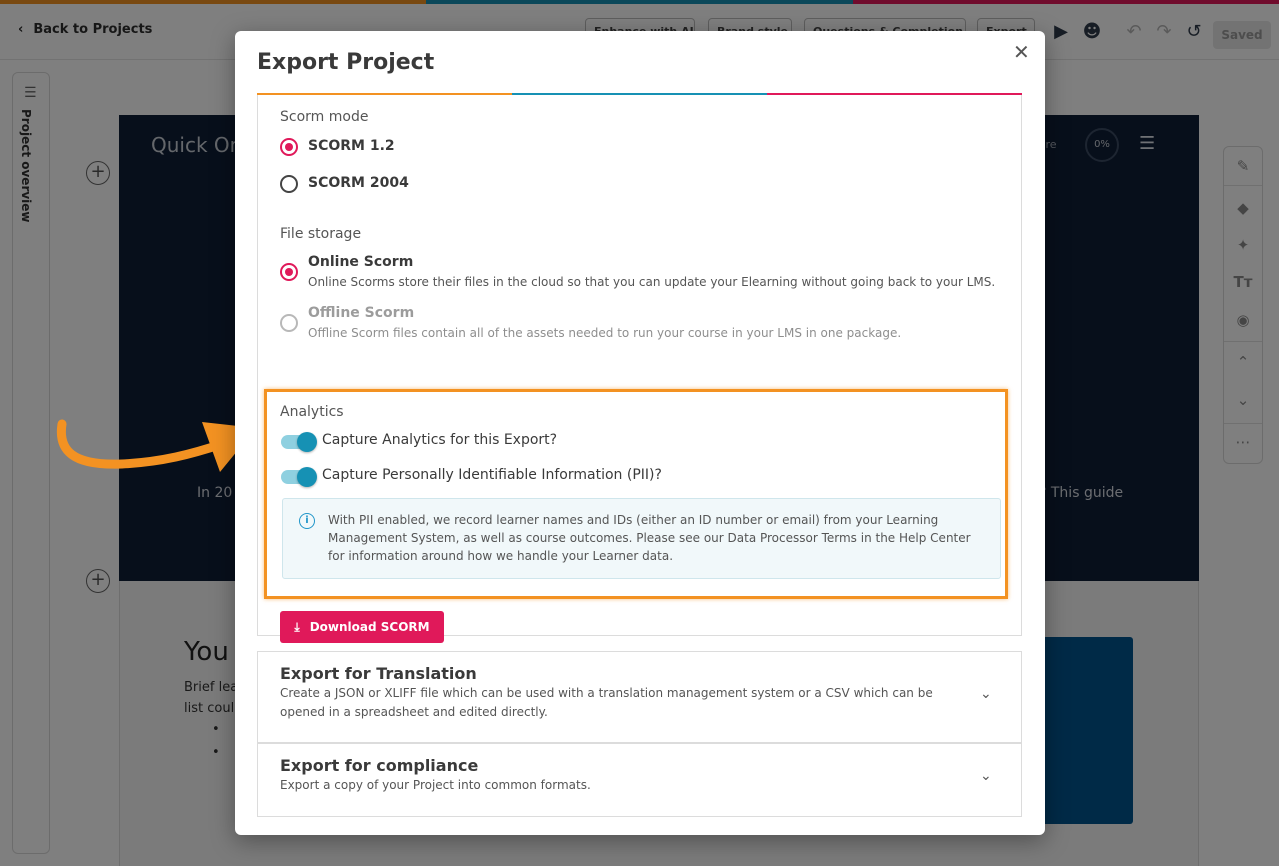 This screenshot has width=1279, height=866. What do you see at coordinates (360, 262) in the screenshot?
I see `online-scorm-label: Online Scorm` at bounding box center [360, 262].